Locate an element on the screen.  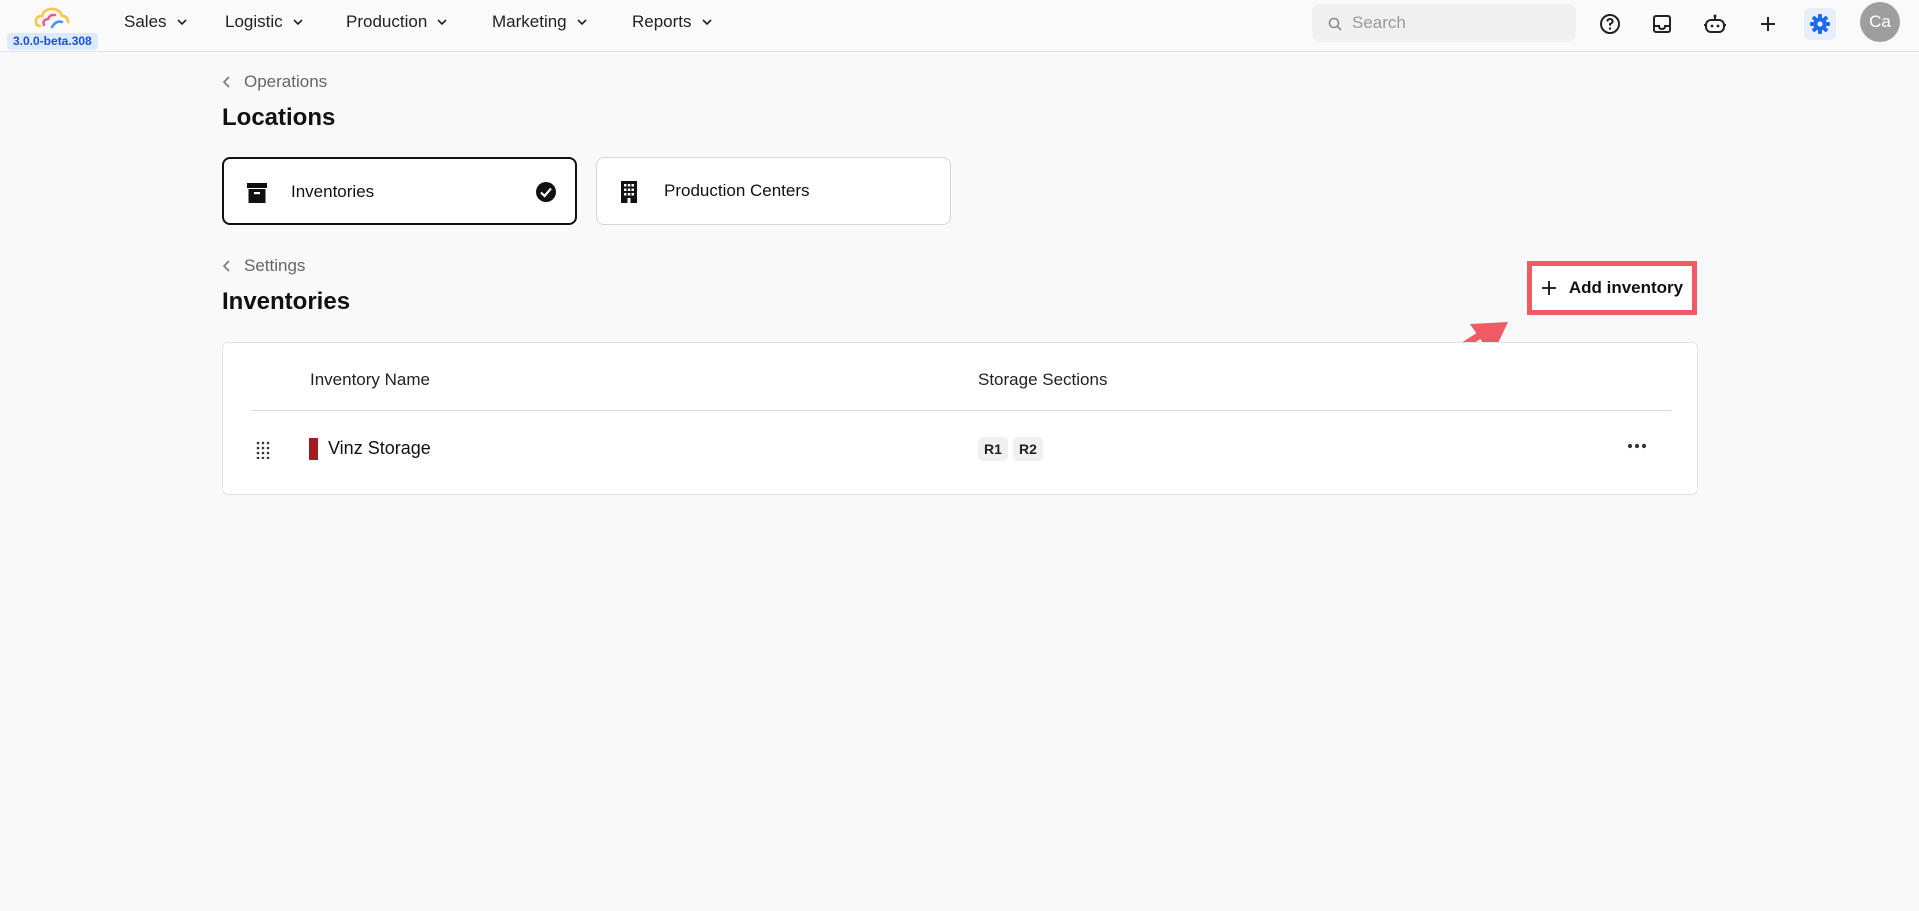
column-header-storage-sections: Storage Sections is located at coordinates (1042, 380).